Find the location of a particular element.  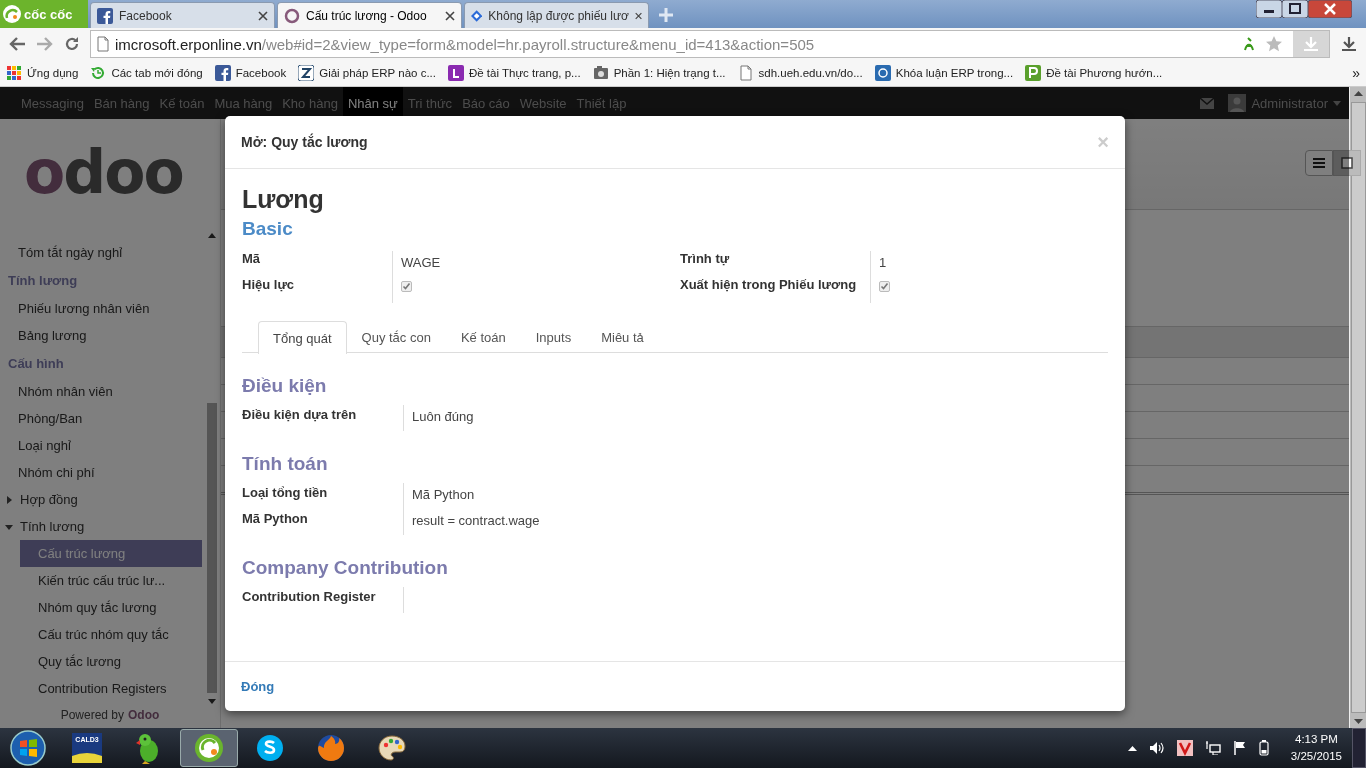

scrollbar is located at coordinates (1357, 407).